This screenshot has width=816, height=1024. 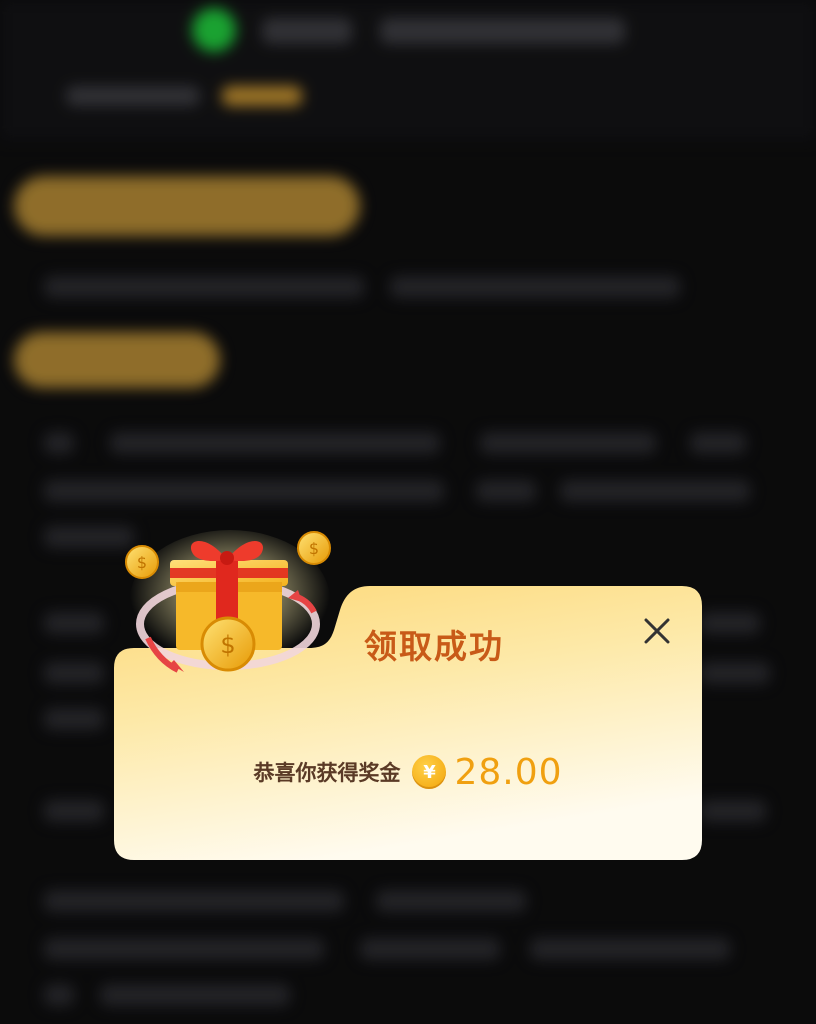 What do you see at coordinates (228, 601) in the screenshot?
I see `gift-box-with-coins-icon: $ $ $` at bounding box center [228, 601].